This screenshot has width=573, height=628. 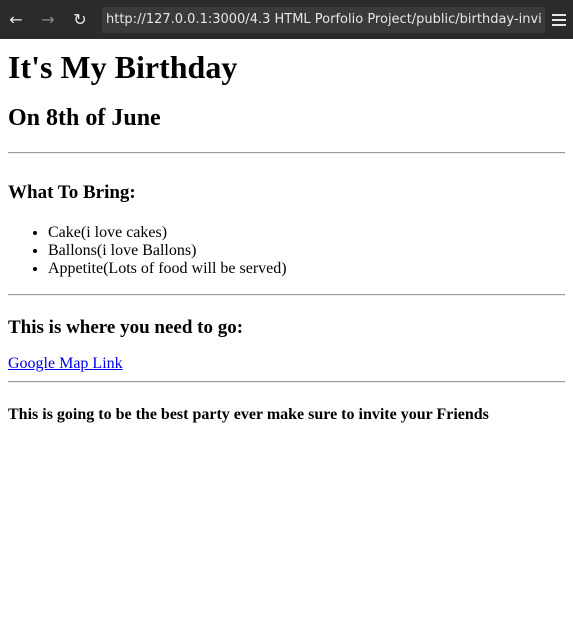 I want to click on arrow-left-icon: ←, so click(x=16, y=19).